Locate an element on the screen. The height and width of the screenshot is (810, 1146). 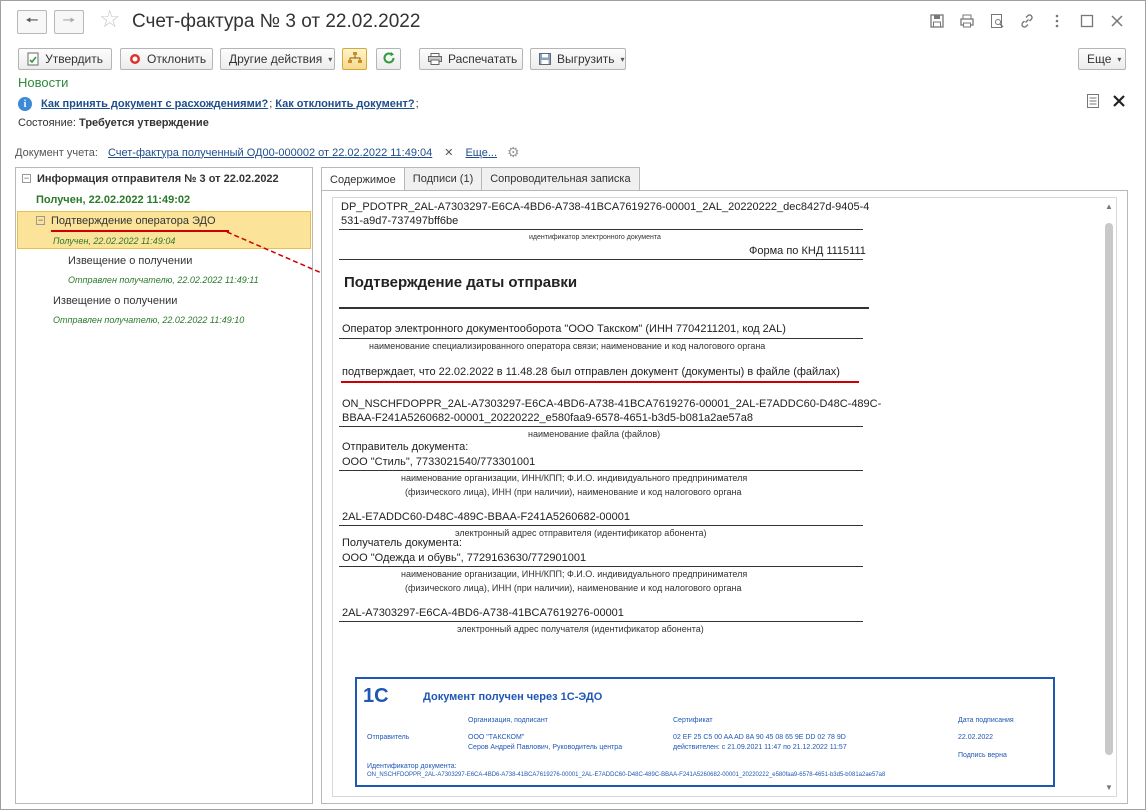
approve-label: Утвердить is located at coordinates (74, 59).